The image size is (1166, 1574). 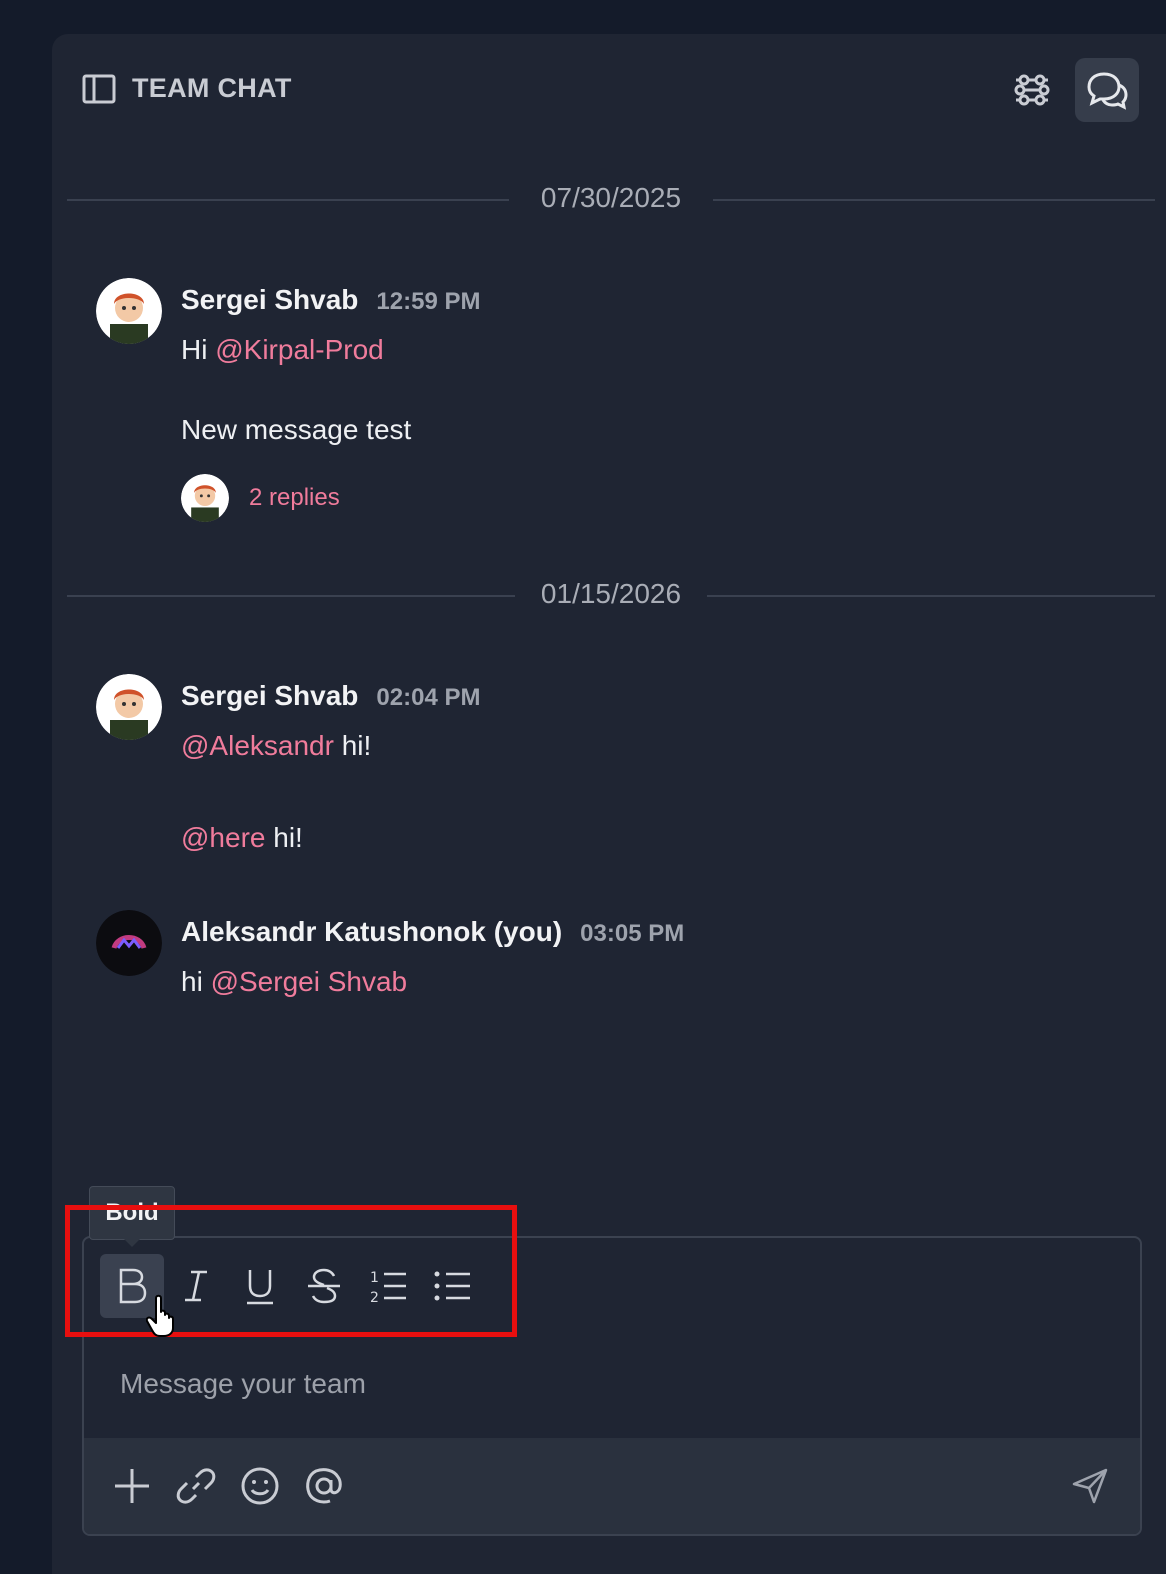 I want to click on send-button, so click(x=1090, y=1486).